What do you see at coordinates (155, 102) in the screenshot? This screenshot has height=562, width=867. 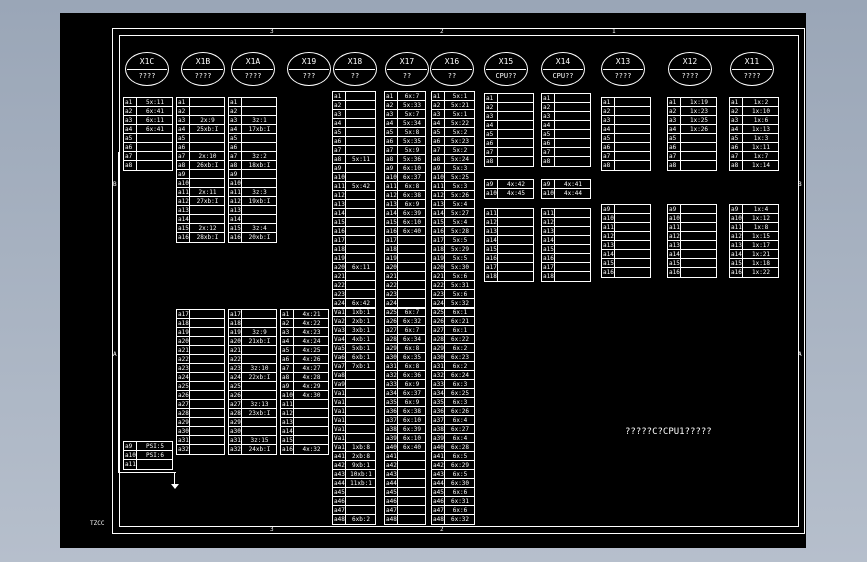 I see `signal-label: 5x:11` at bounding box center [155, 102].